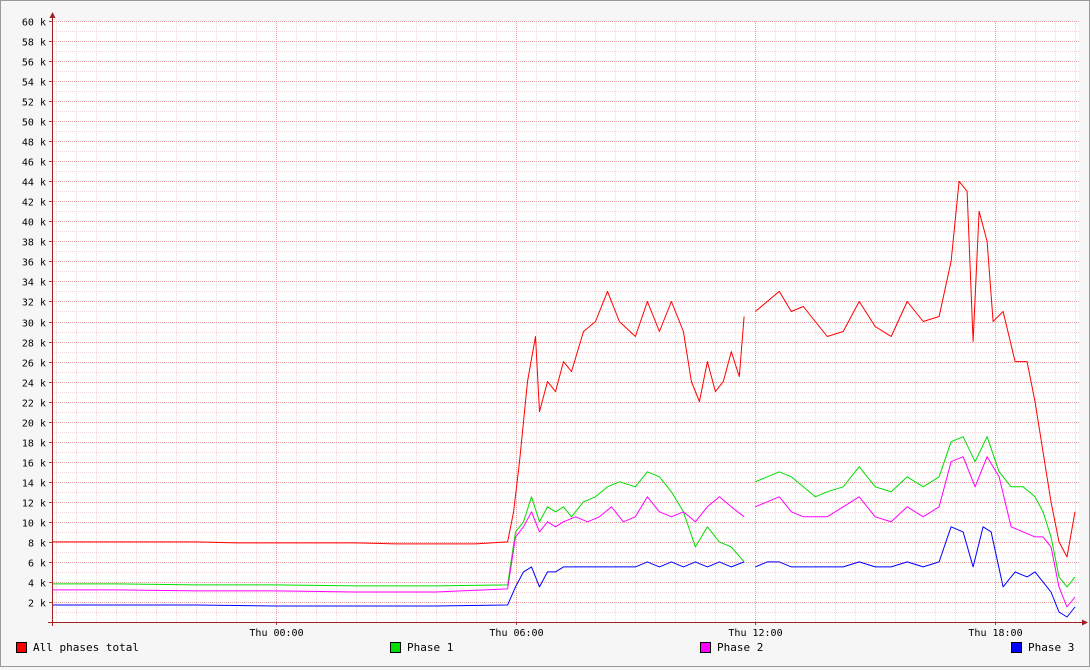 This screenshot has height=670, width=1090. I want to click on y-tick-label: 24 k, so click(34, 384).